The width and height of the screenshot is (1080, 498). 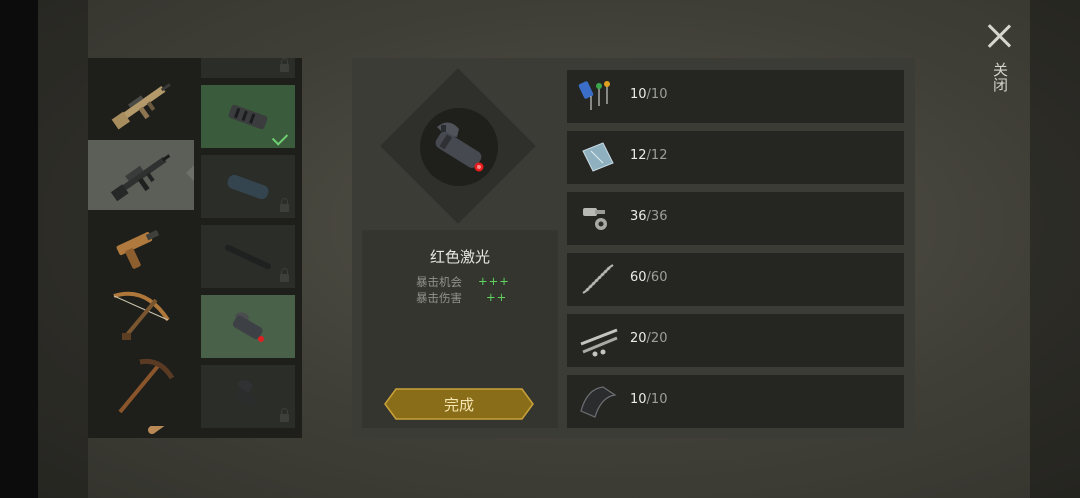 I want to click on weapon-slot-melee-bat, so click(x=141, y=429).